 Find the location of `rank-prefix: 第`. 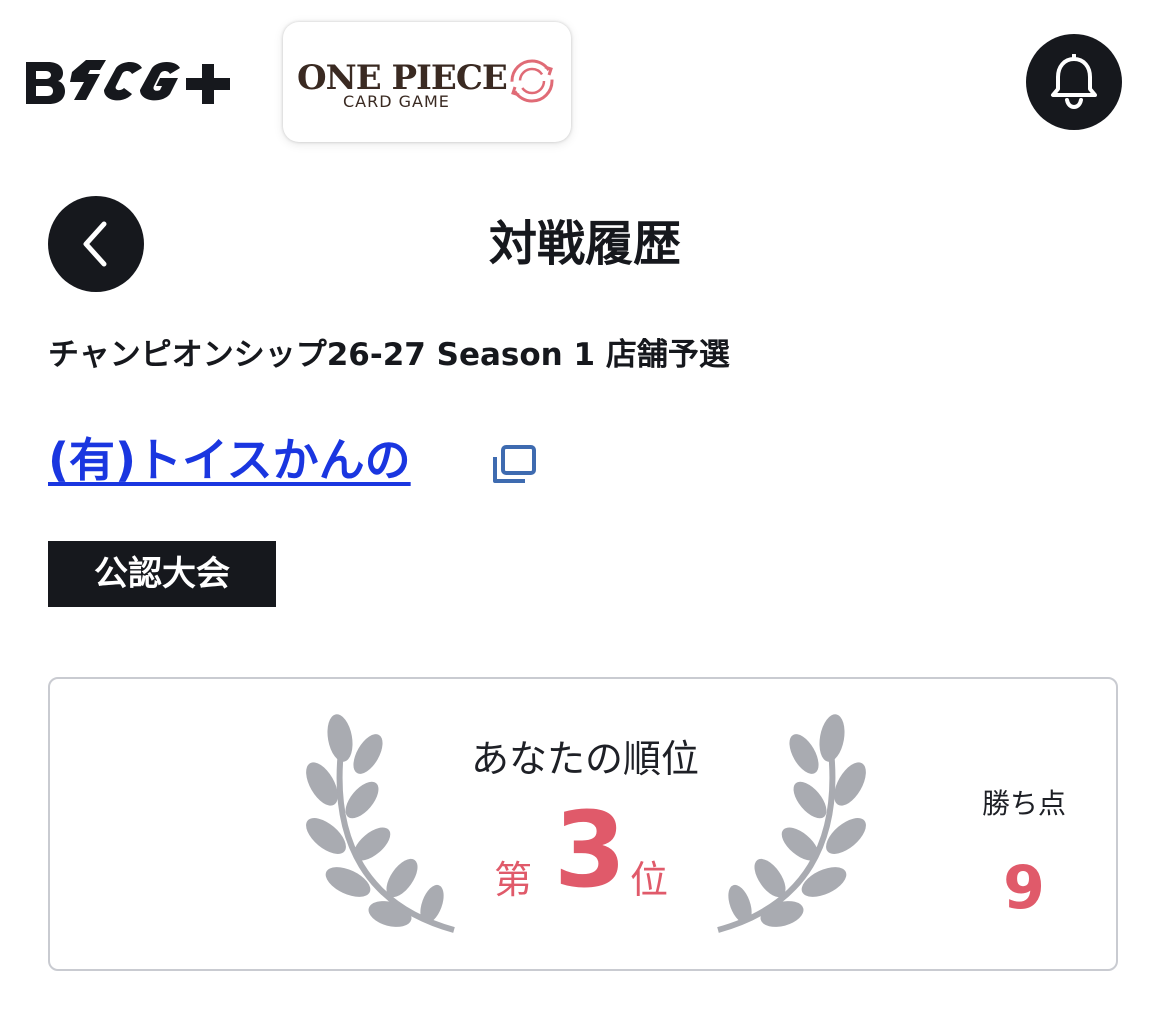

rank-prefix: 第 is located at coordinates (513, 880).